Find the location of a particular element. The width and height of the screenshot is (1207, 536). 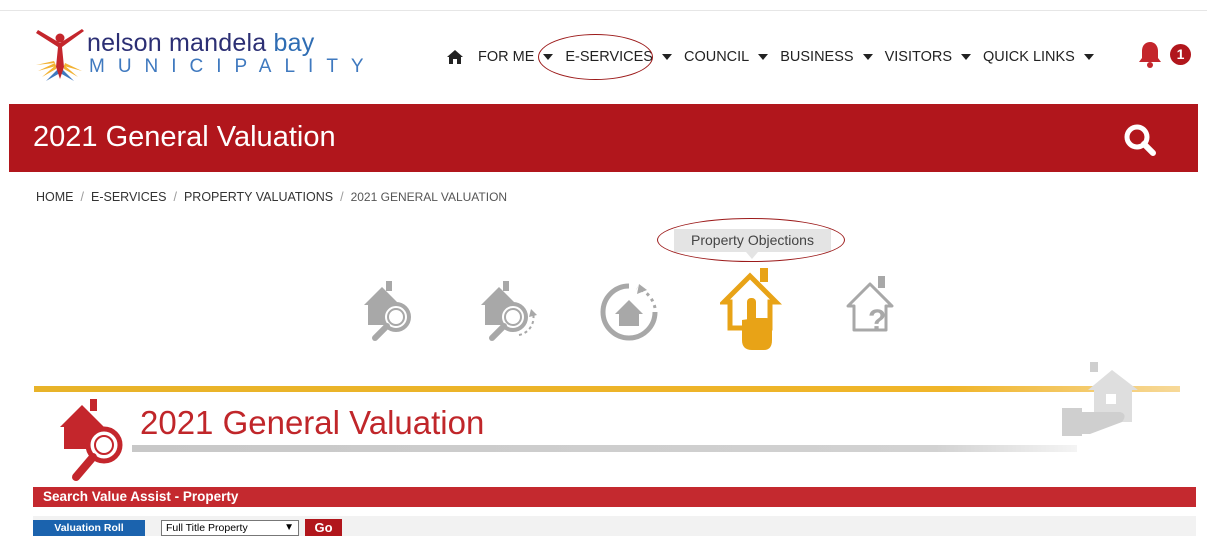

property-type-select: Full Title Property ▼ is located at coordinates (230, 528).